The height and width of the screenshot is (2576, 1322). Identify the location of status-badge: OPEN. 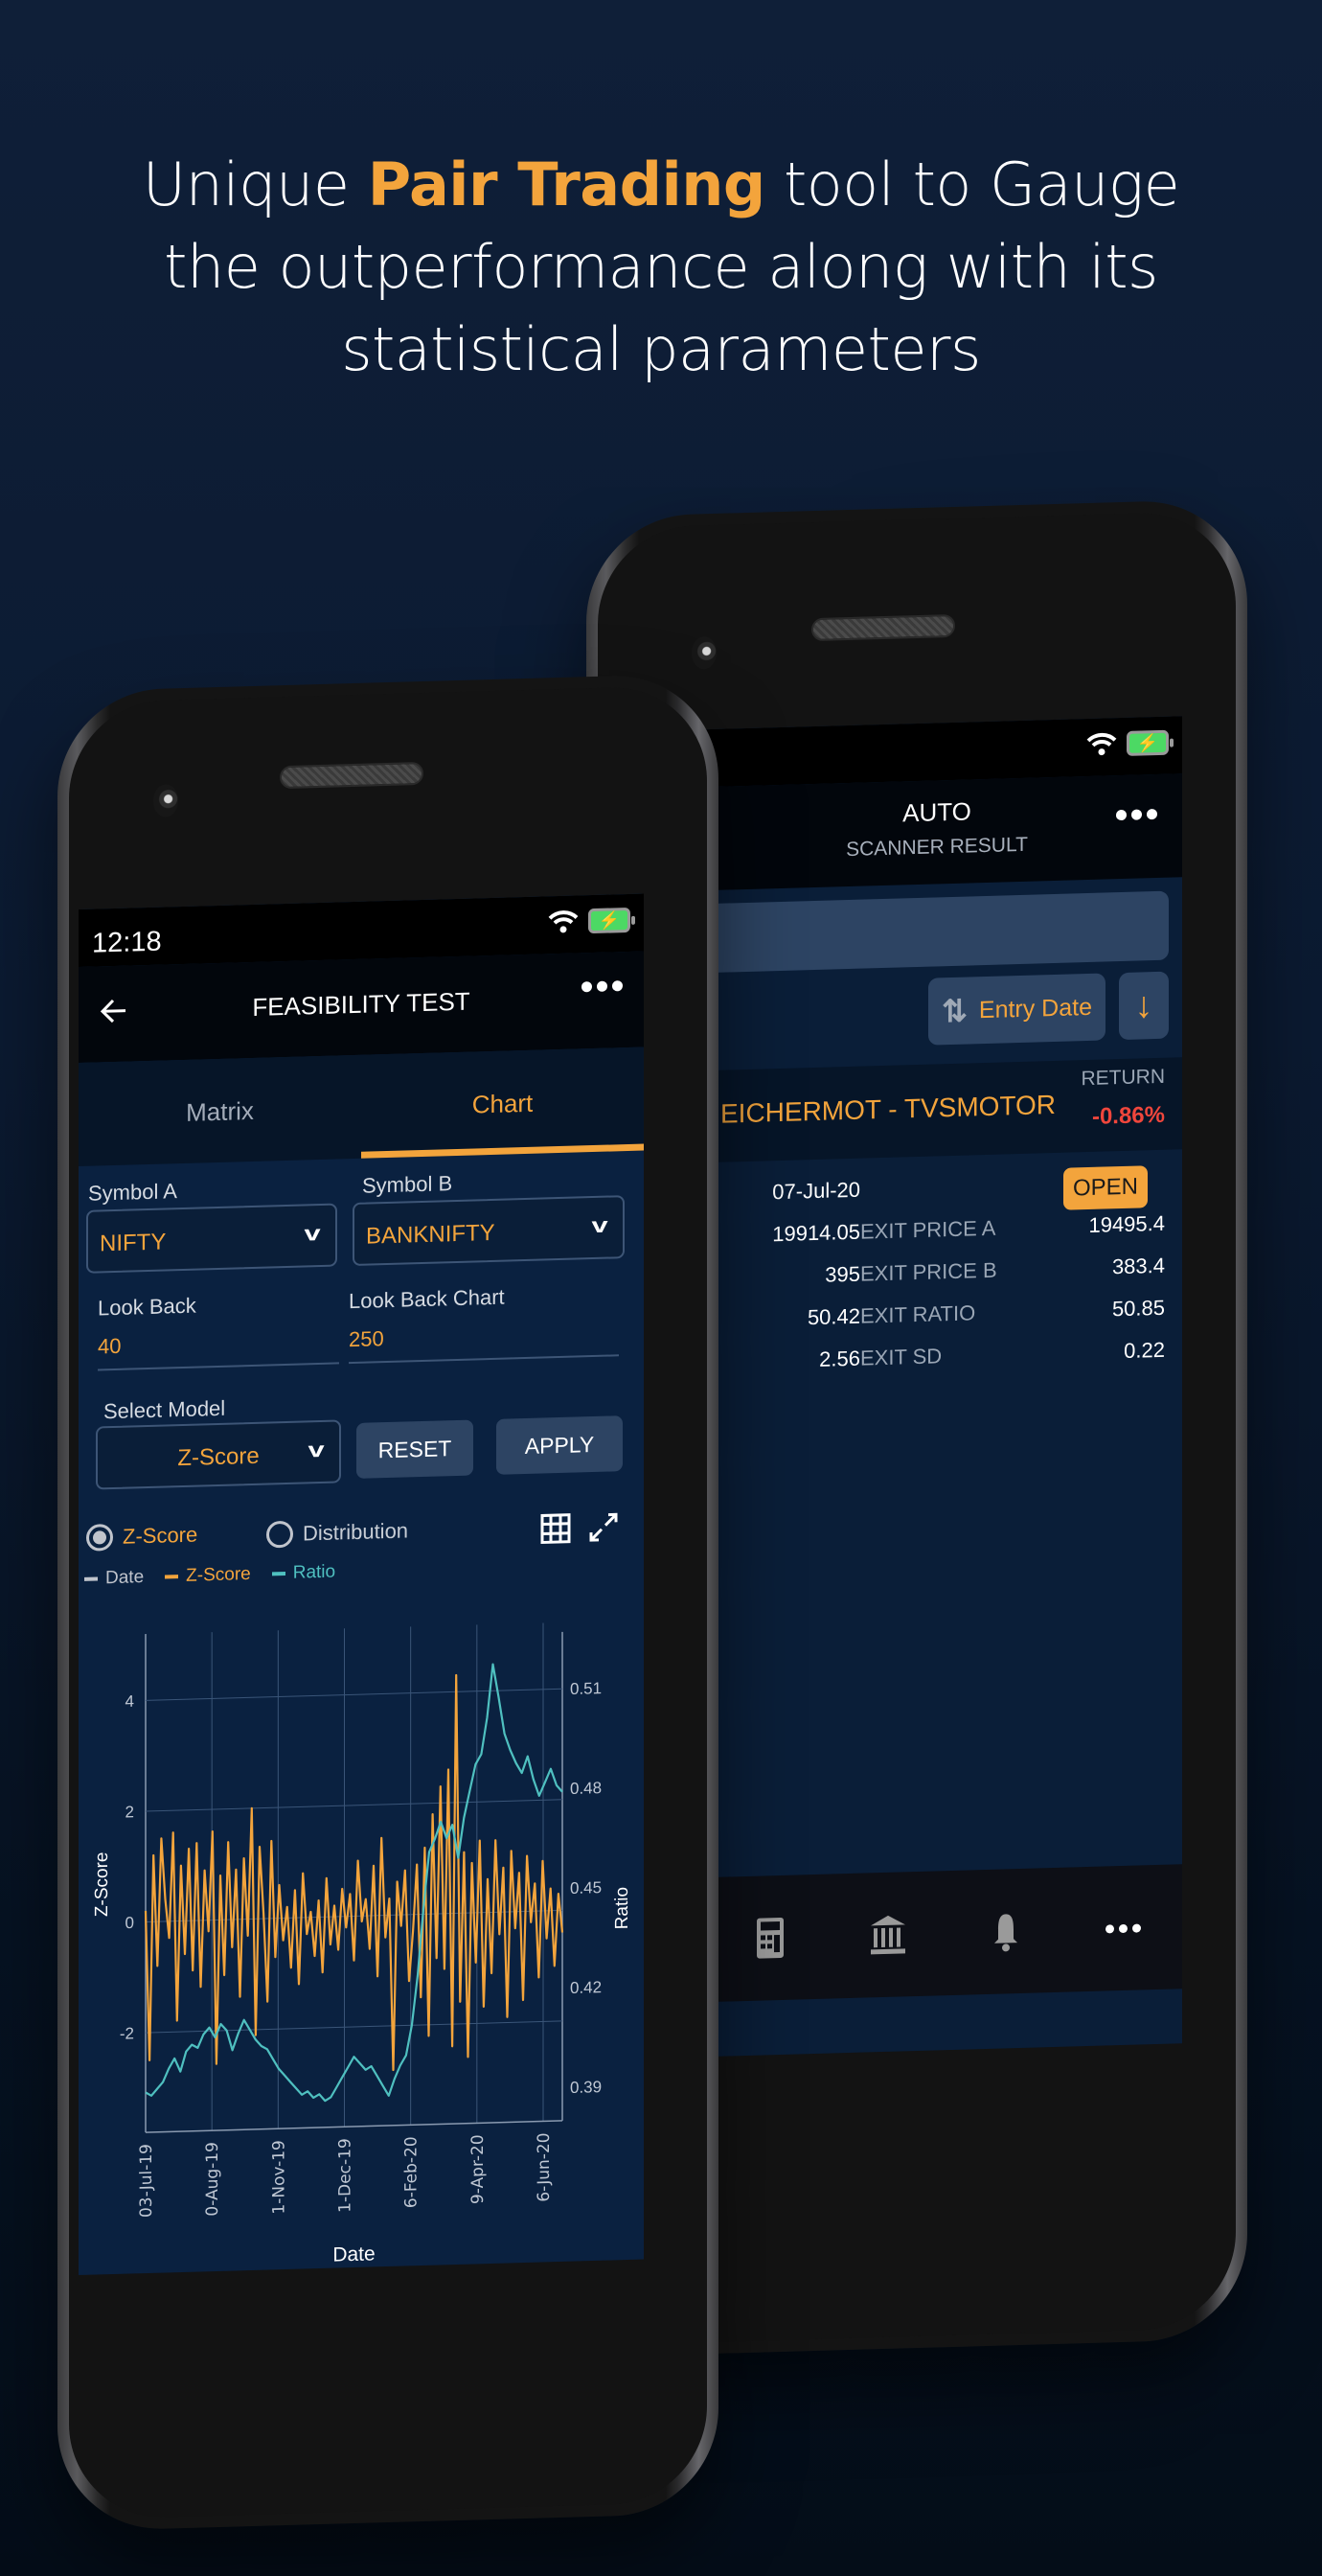
(1105, 1187).